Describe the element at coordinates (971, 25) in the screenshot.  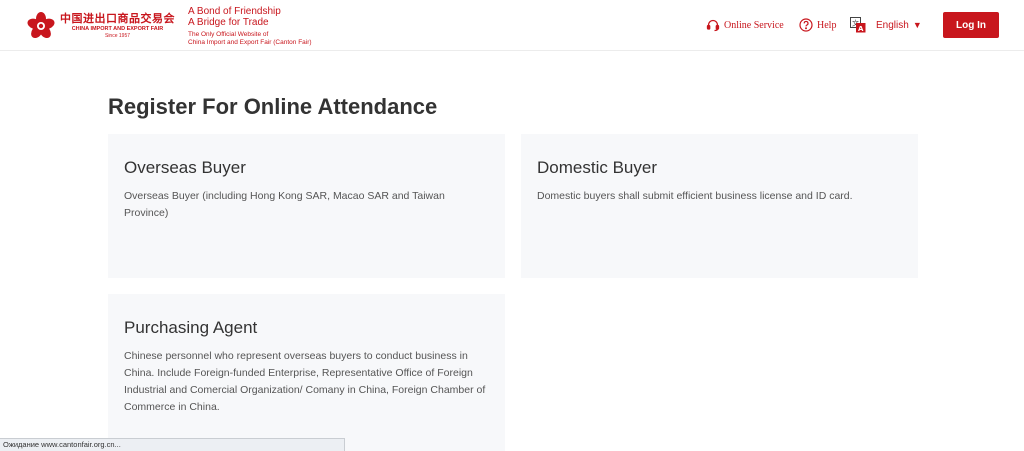
I see `login-button: Log In` at that location.